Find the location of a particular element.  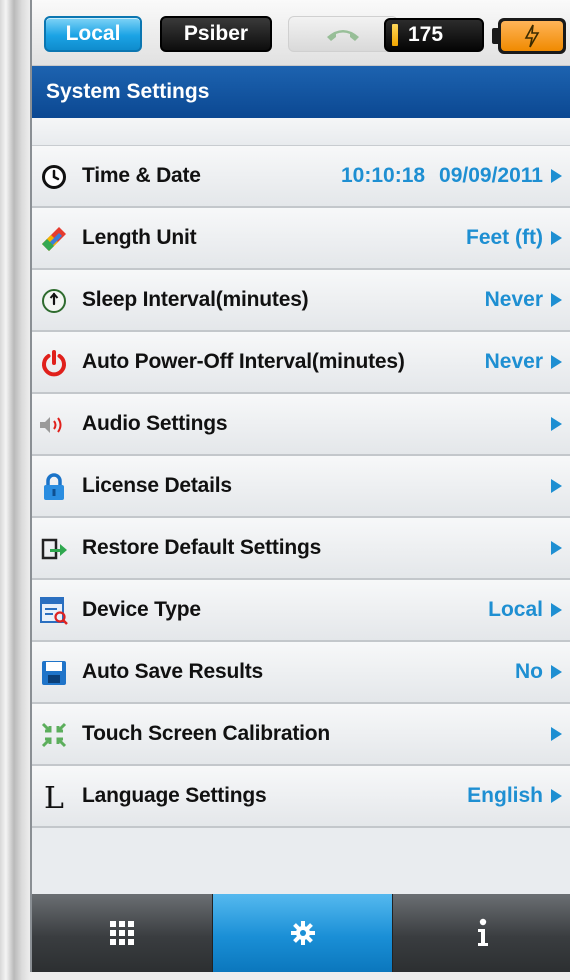

ruler-icon is located at coordinates (54, 239).